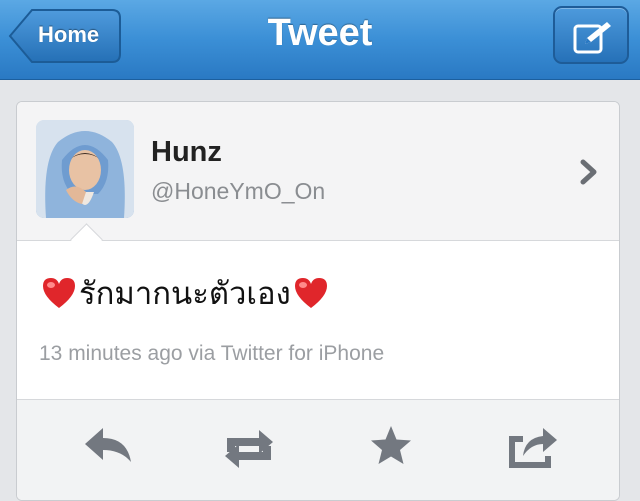 This screenshot has height=501, width=640. Describe the element at coordinates (391, 445) in the screenshot. I see `star-icon` at that location.